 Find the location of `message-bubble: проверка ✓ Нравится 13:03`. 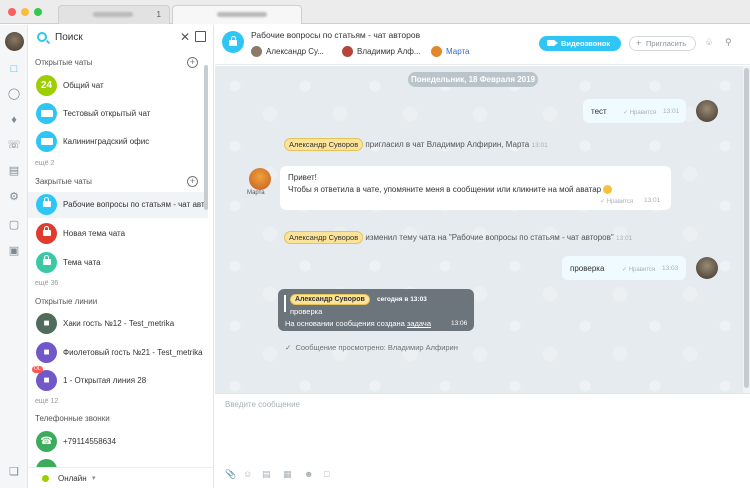

message-bubble: проверка ✓ Нравится 13:03 is located at coordinates (624, 268).